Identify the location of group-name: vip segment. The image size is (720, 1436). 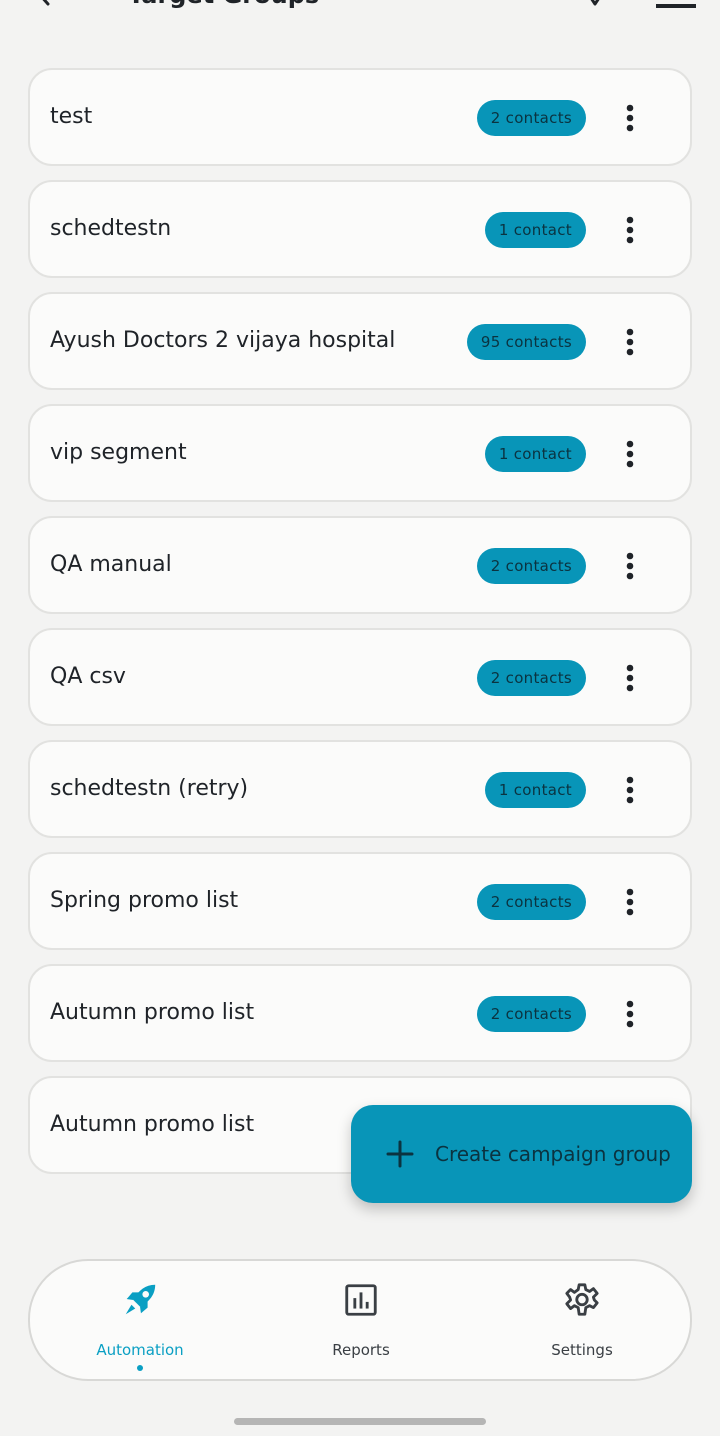
(118, 452).